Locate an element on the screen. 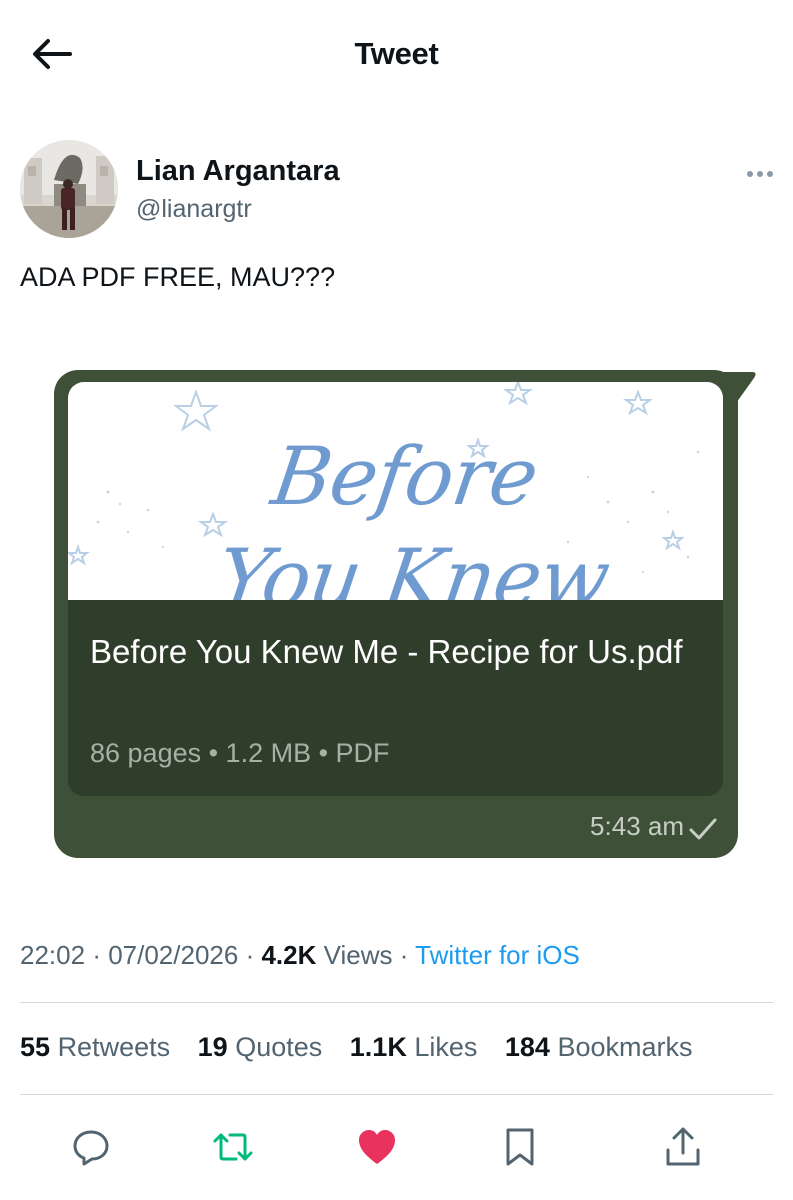  more-icon is located at coordinates (760, 174).